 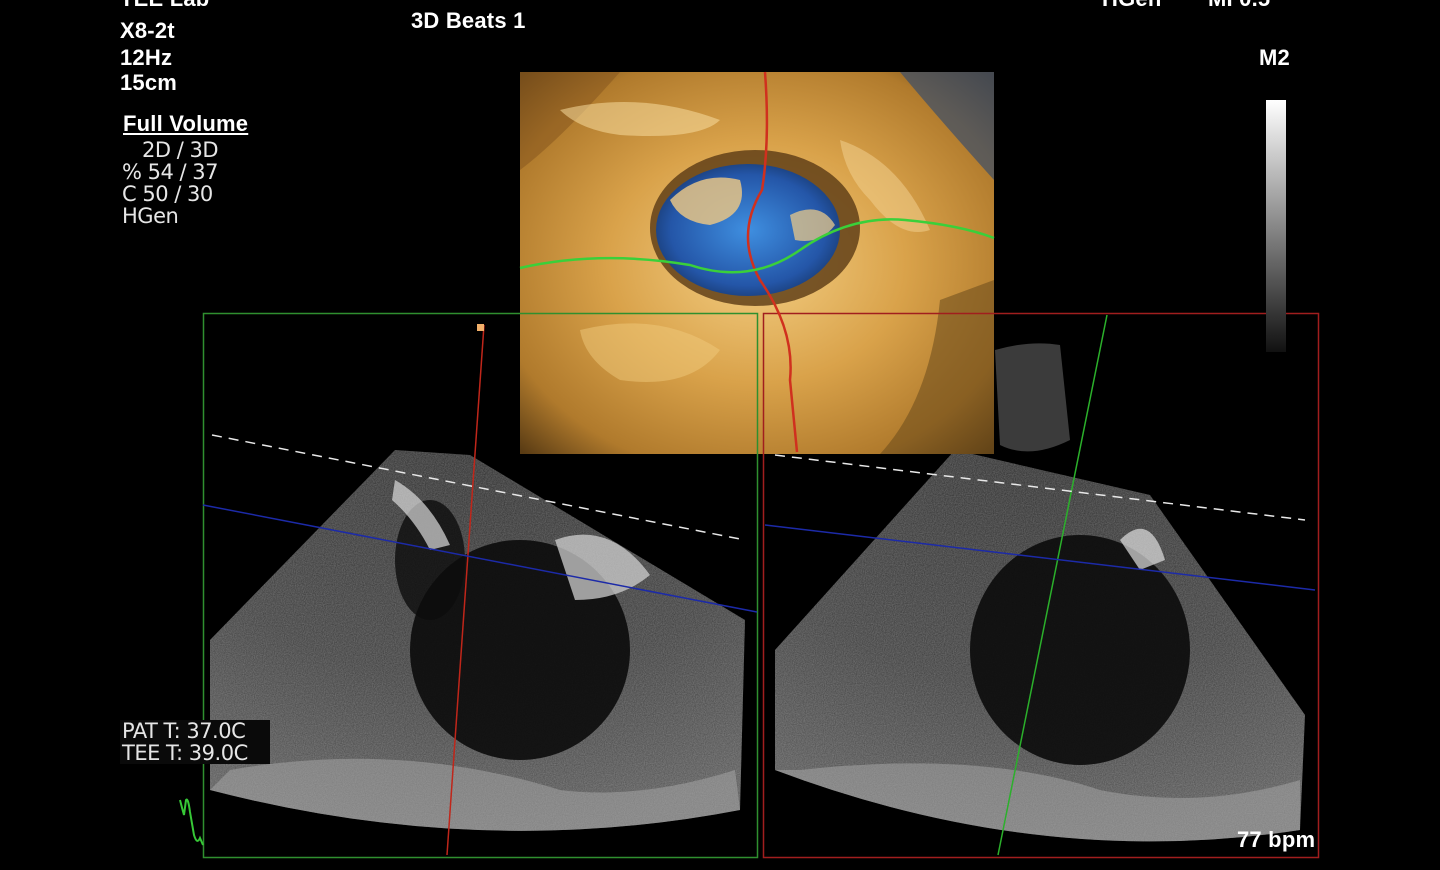 What do you see at coordinates (191, 822) in the screenshot?
I see `ecg-trace-icon` at bounding box center [191, 822].